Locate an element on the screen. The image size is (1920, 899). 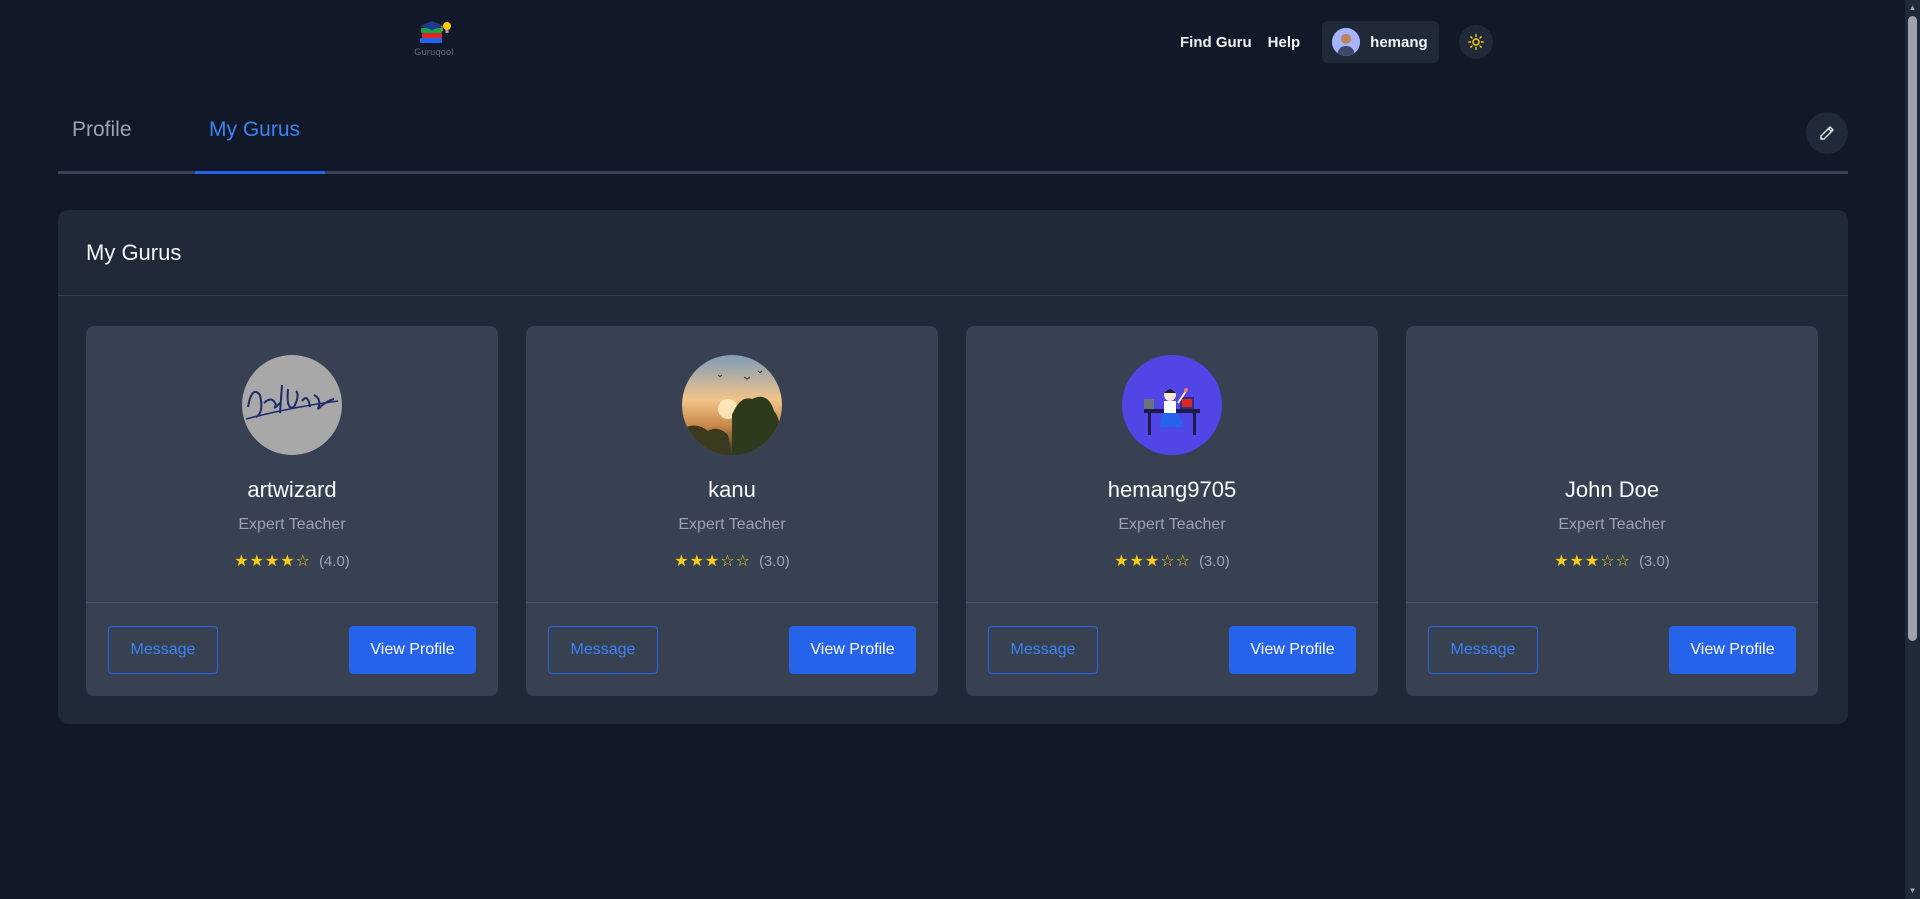
logo: Guruqool is located at coordinates (434, 40).